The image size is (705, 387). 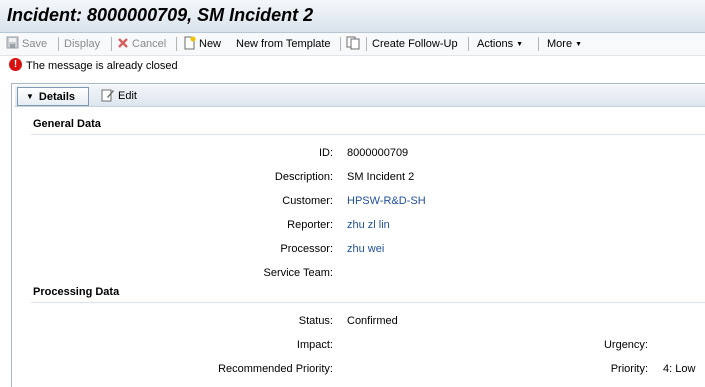 What do you see at coordinates (368, 225) in the screenshot?
I see `reporter-link: zhu zl lin` at bounding box center [368, 225].